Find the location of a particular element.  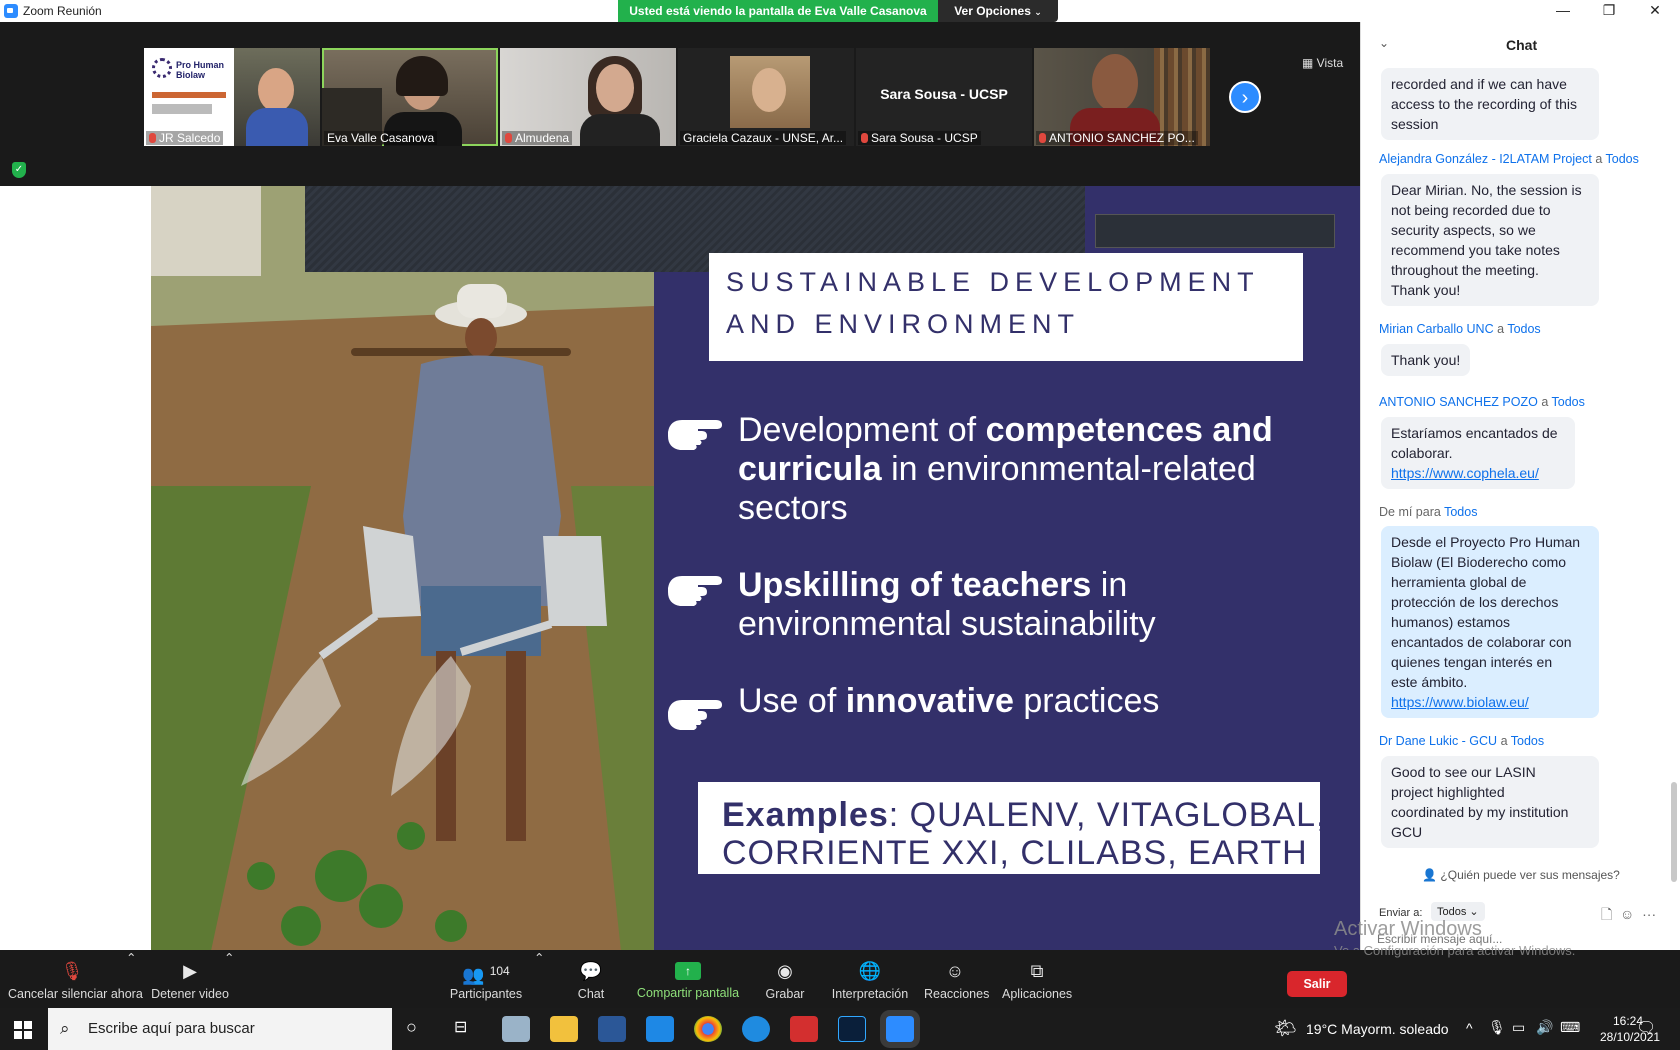

chat-scrollbar is located at coordinates (1674, 832).